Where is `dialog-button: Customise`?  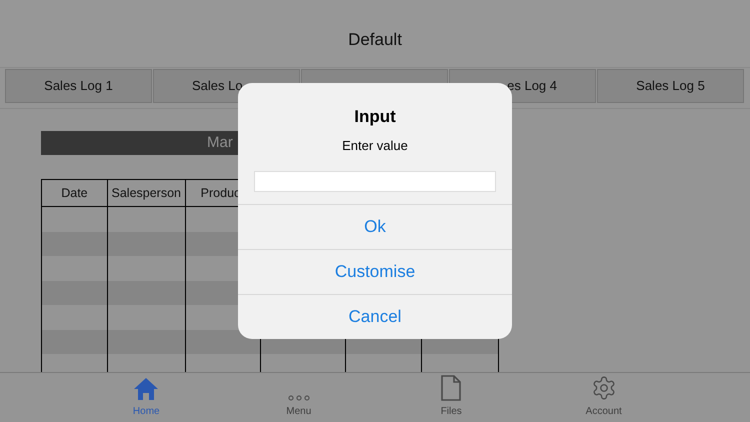 dialog-button: Customise is located at coordinates (375, 271).